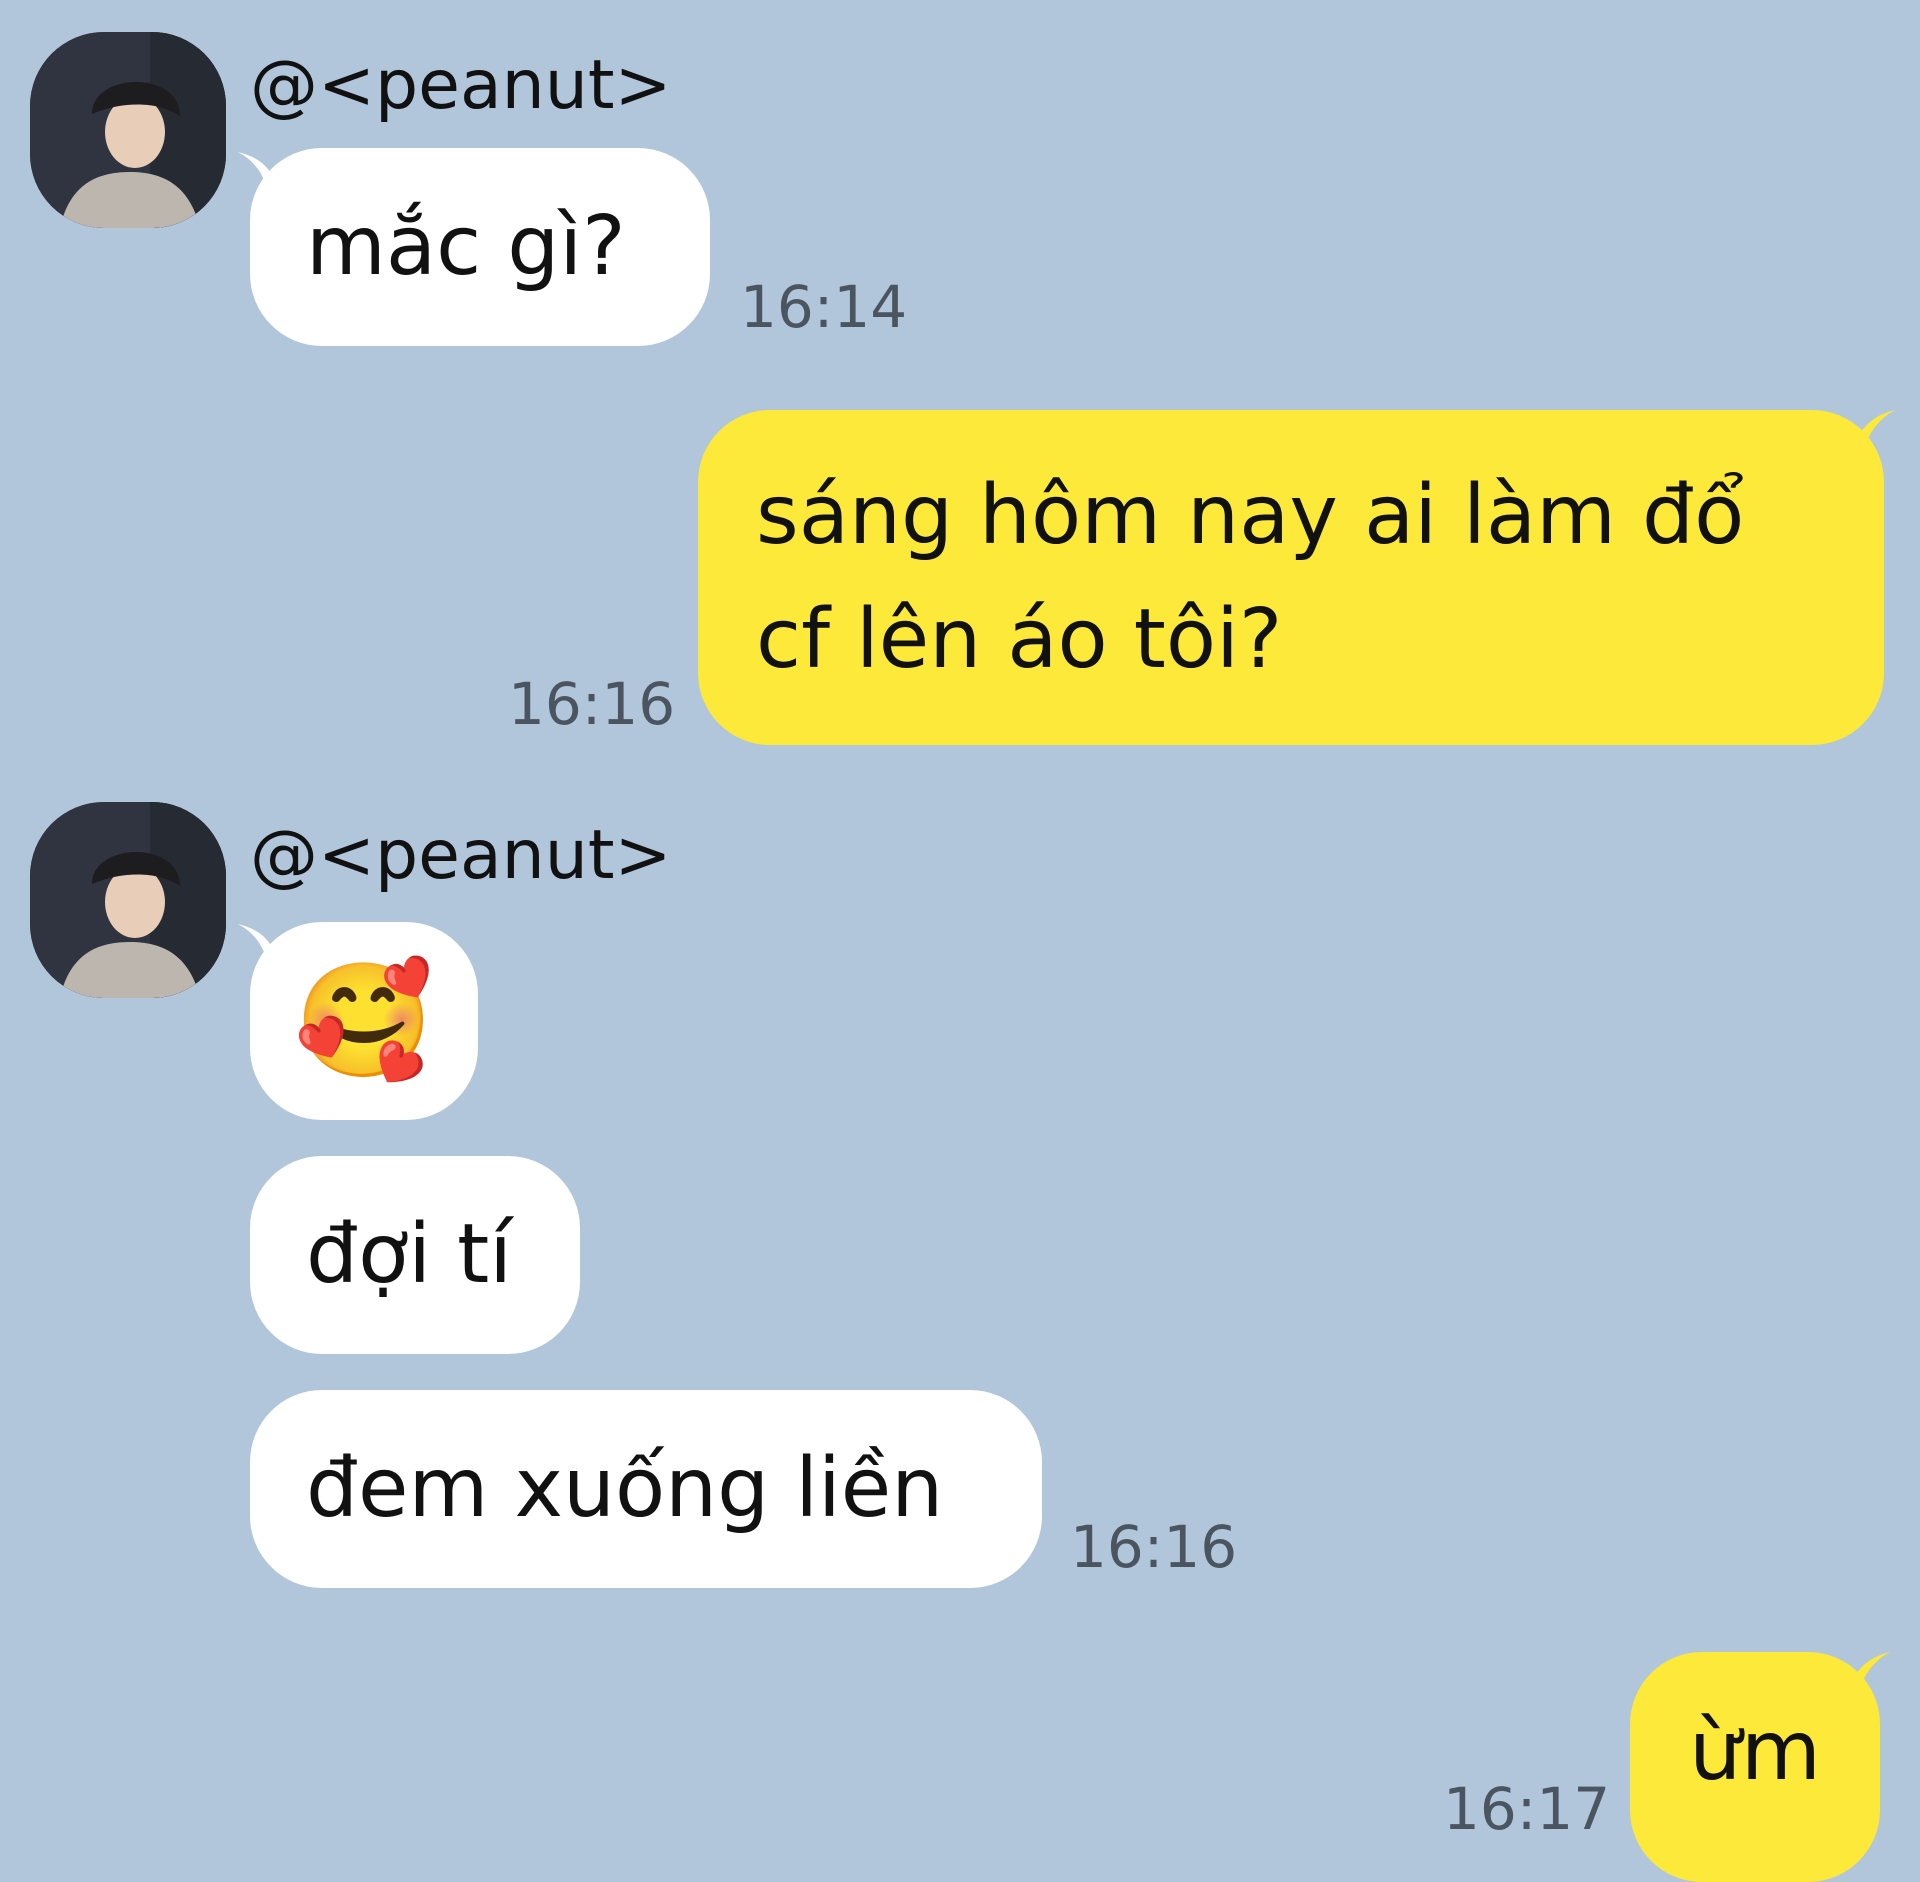  What do you see at coordinates (466, 246) in the screenshot?
I see `message-text: mắc gì?` at bounding box center [466, 246].